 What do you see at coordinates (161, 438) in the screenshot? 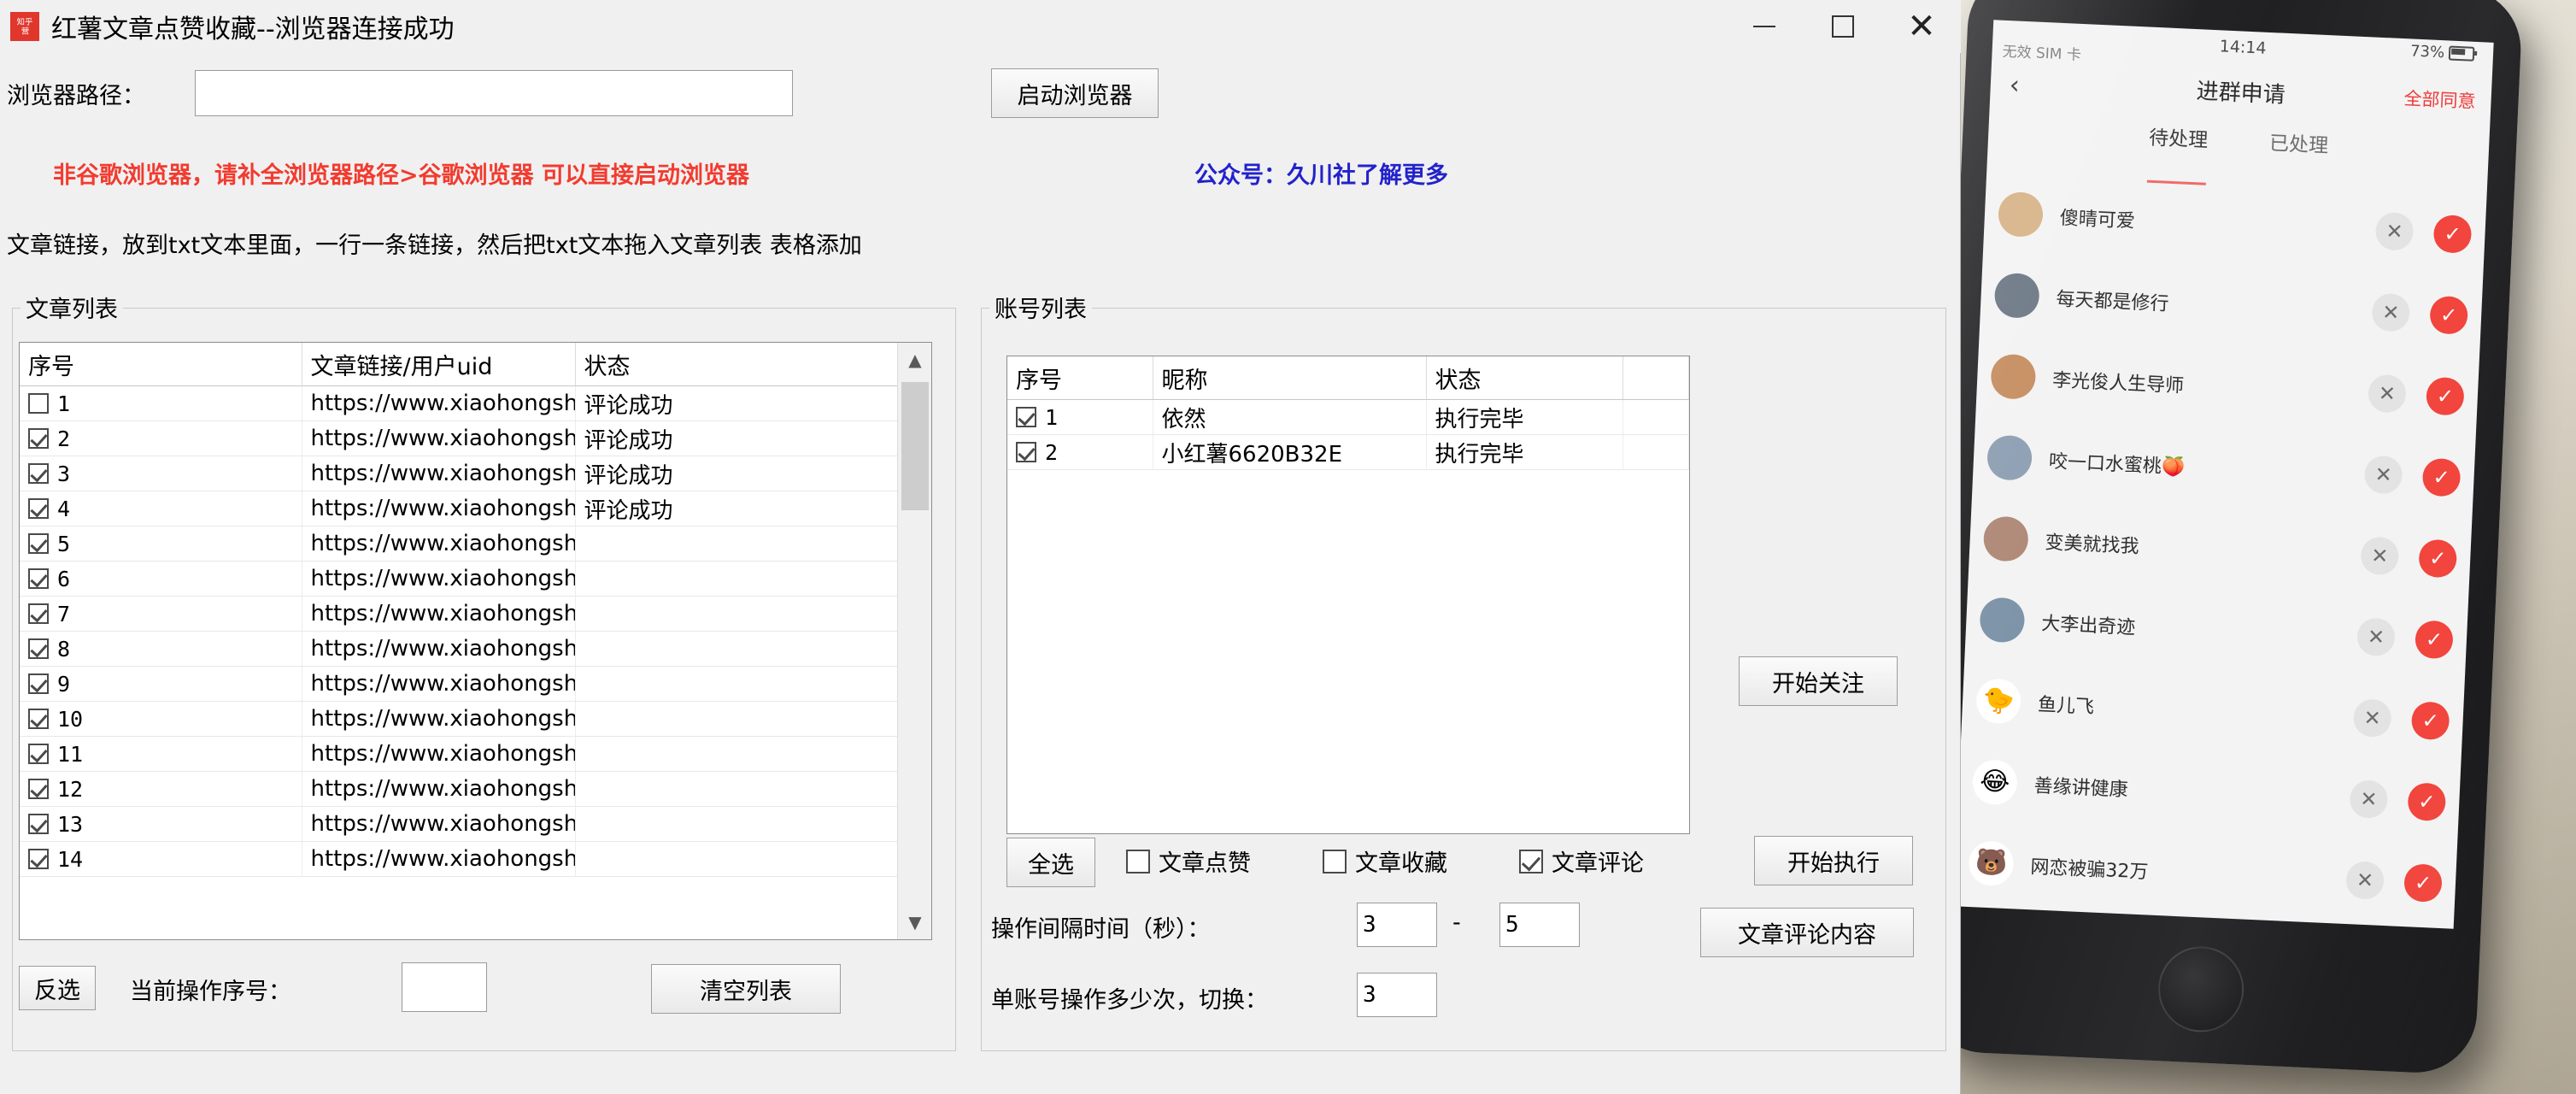
I see `article-cell-index: 2` at bounding box center [161, 438].